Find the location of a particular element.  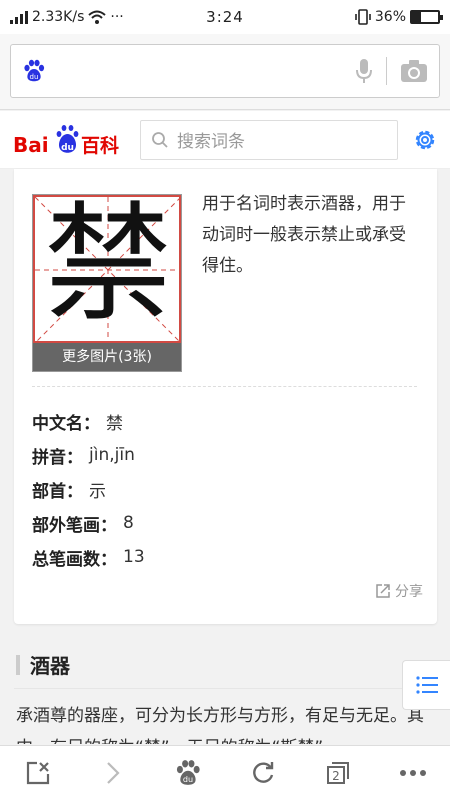

info-row-radical: 部首： 示 is located at coordinates (222, 489).